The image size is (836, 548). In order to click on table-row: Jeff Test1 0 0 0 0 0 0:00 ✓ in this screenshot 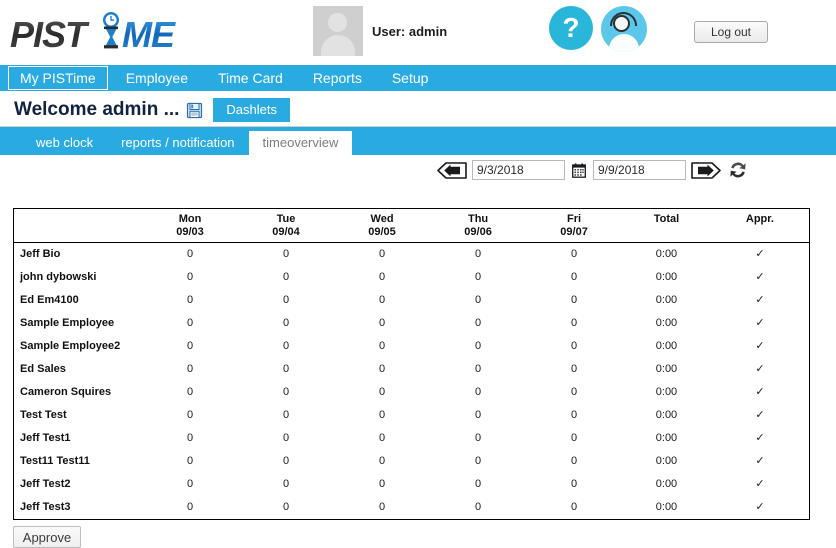, I will do `click(411, 438)`.